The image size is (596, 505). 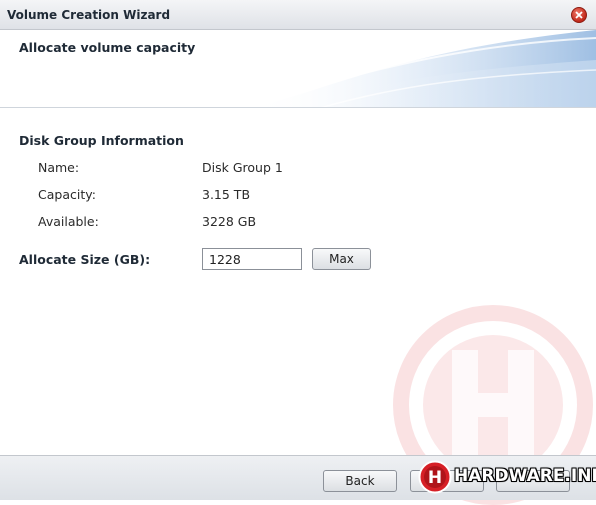 I want to click on badge-letter: H, so click(x=435, y=478).